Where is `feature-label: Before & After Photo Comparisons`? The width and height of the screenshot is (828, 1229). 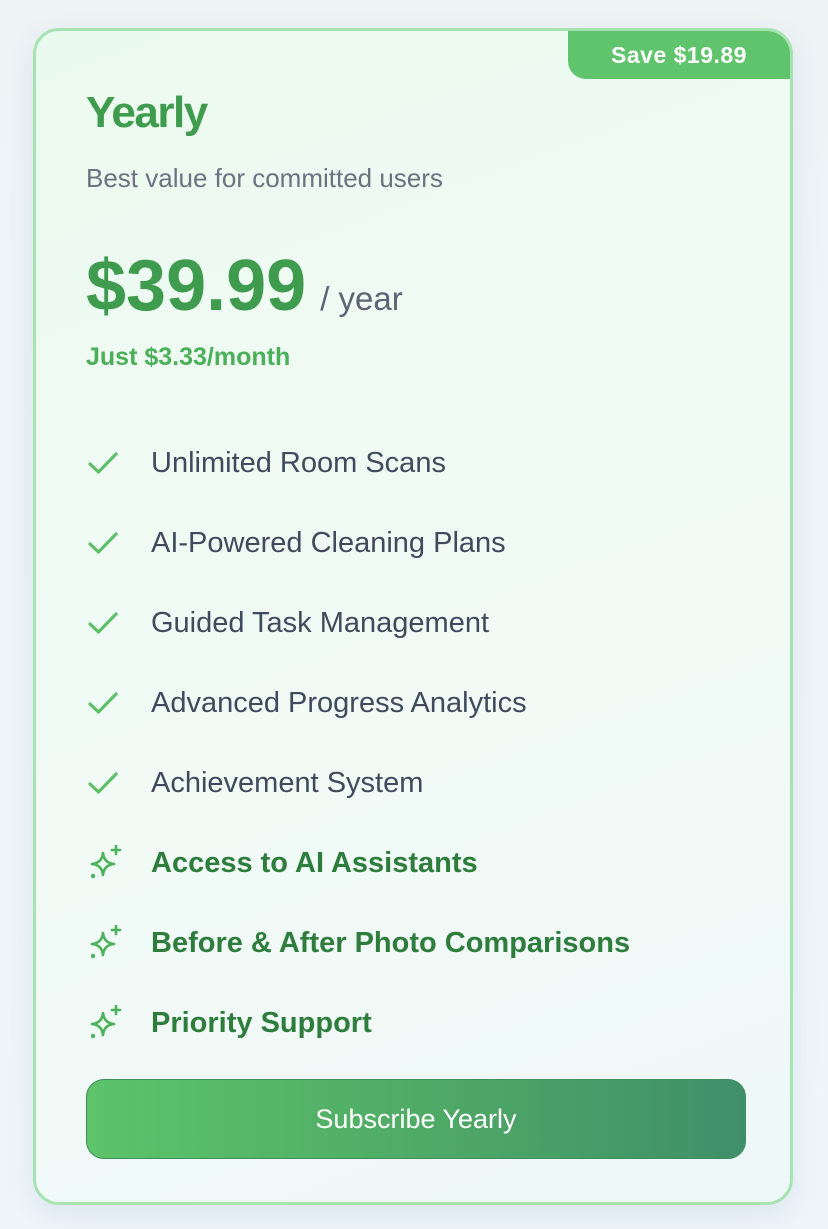
feature-label: Before & After Photo Comparisons is located at coordinates (391, 943).